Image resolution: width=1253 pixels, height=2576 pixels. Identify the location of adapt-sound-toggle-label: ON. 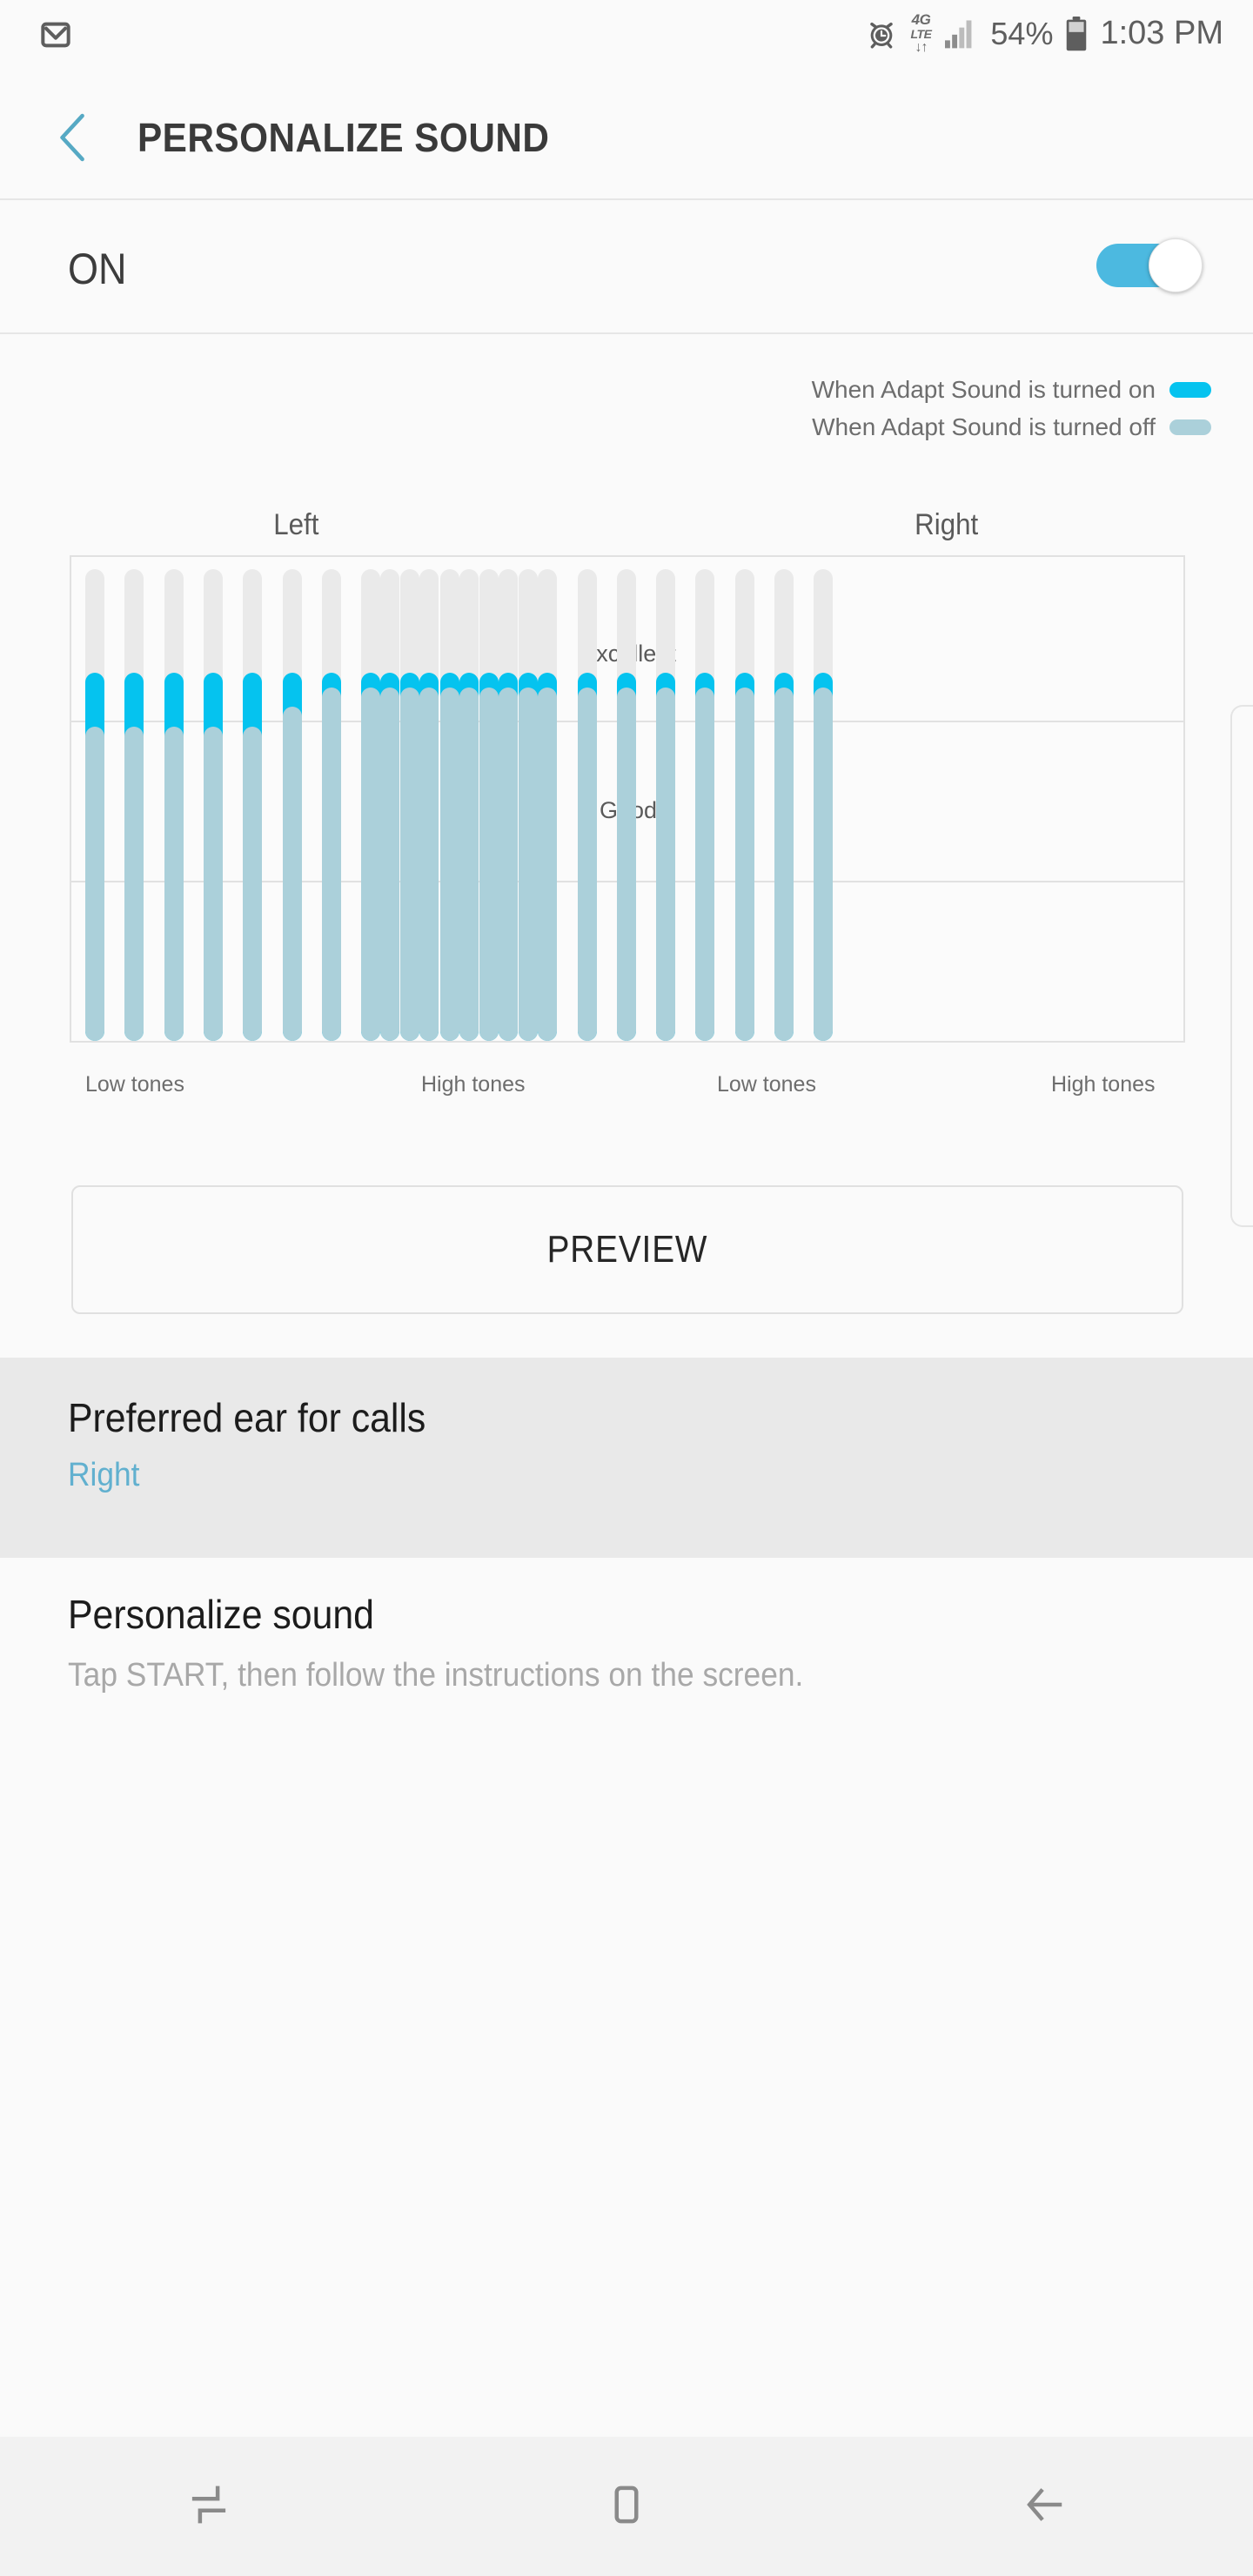
(97, 269).